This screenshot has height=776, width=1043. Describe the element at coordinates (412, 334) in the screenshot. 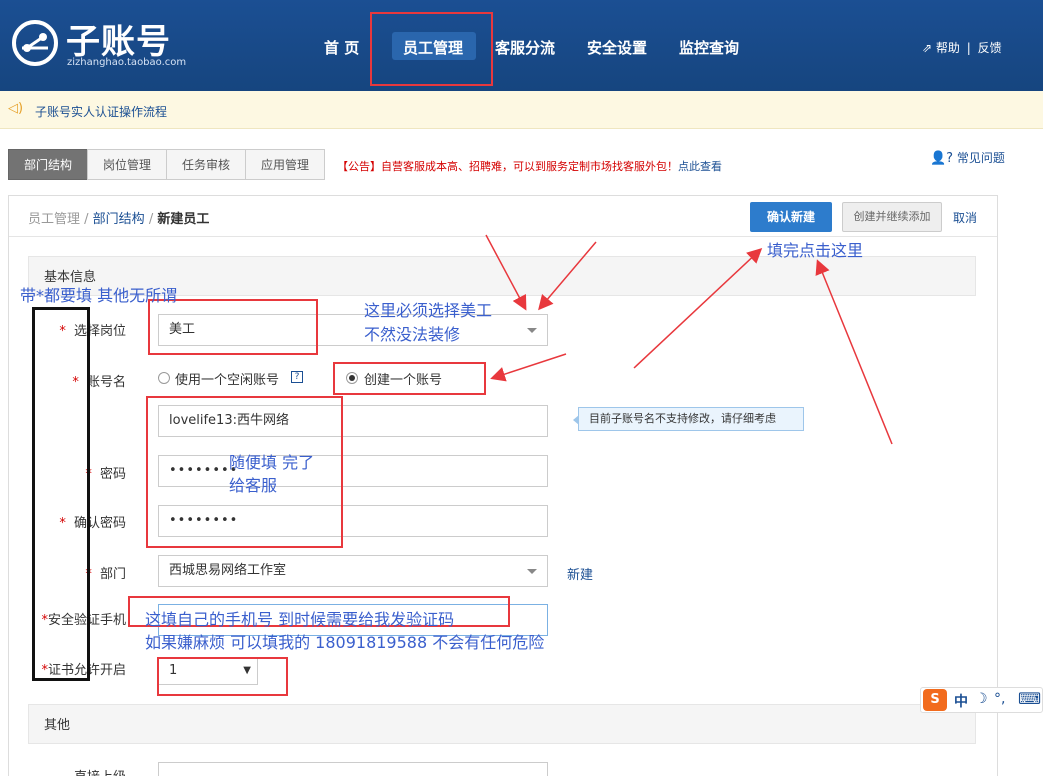

I see `annotation-post-note-2: 不然没法装修` at that location.